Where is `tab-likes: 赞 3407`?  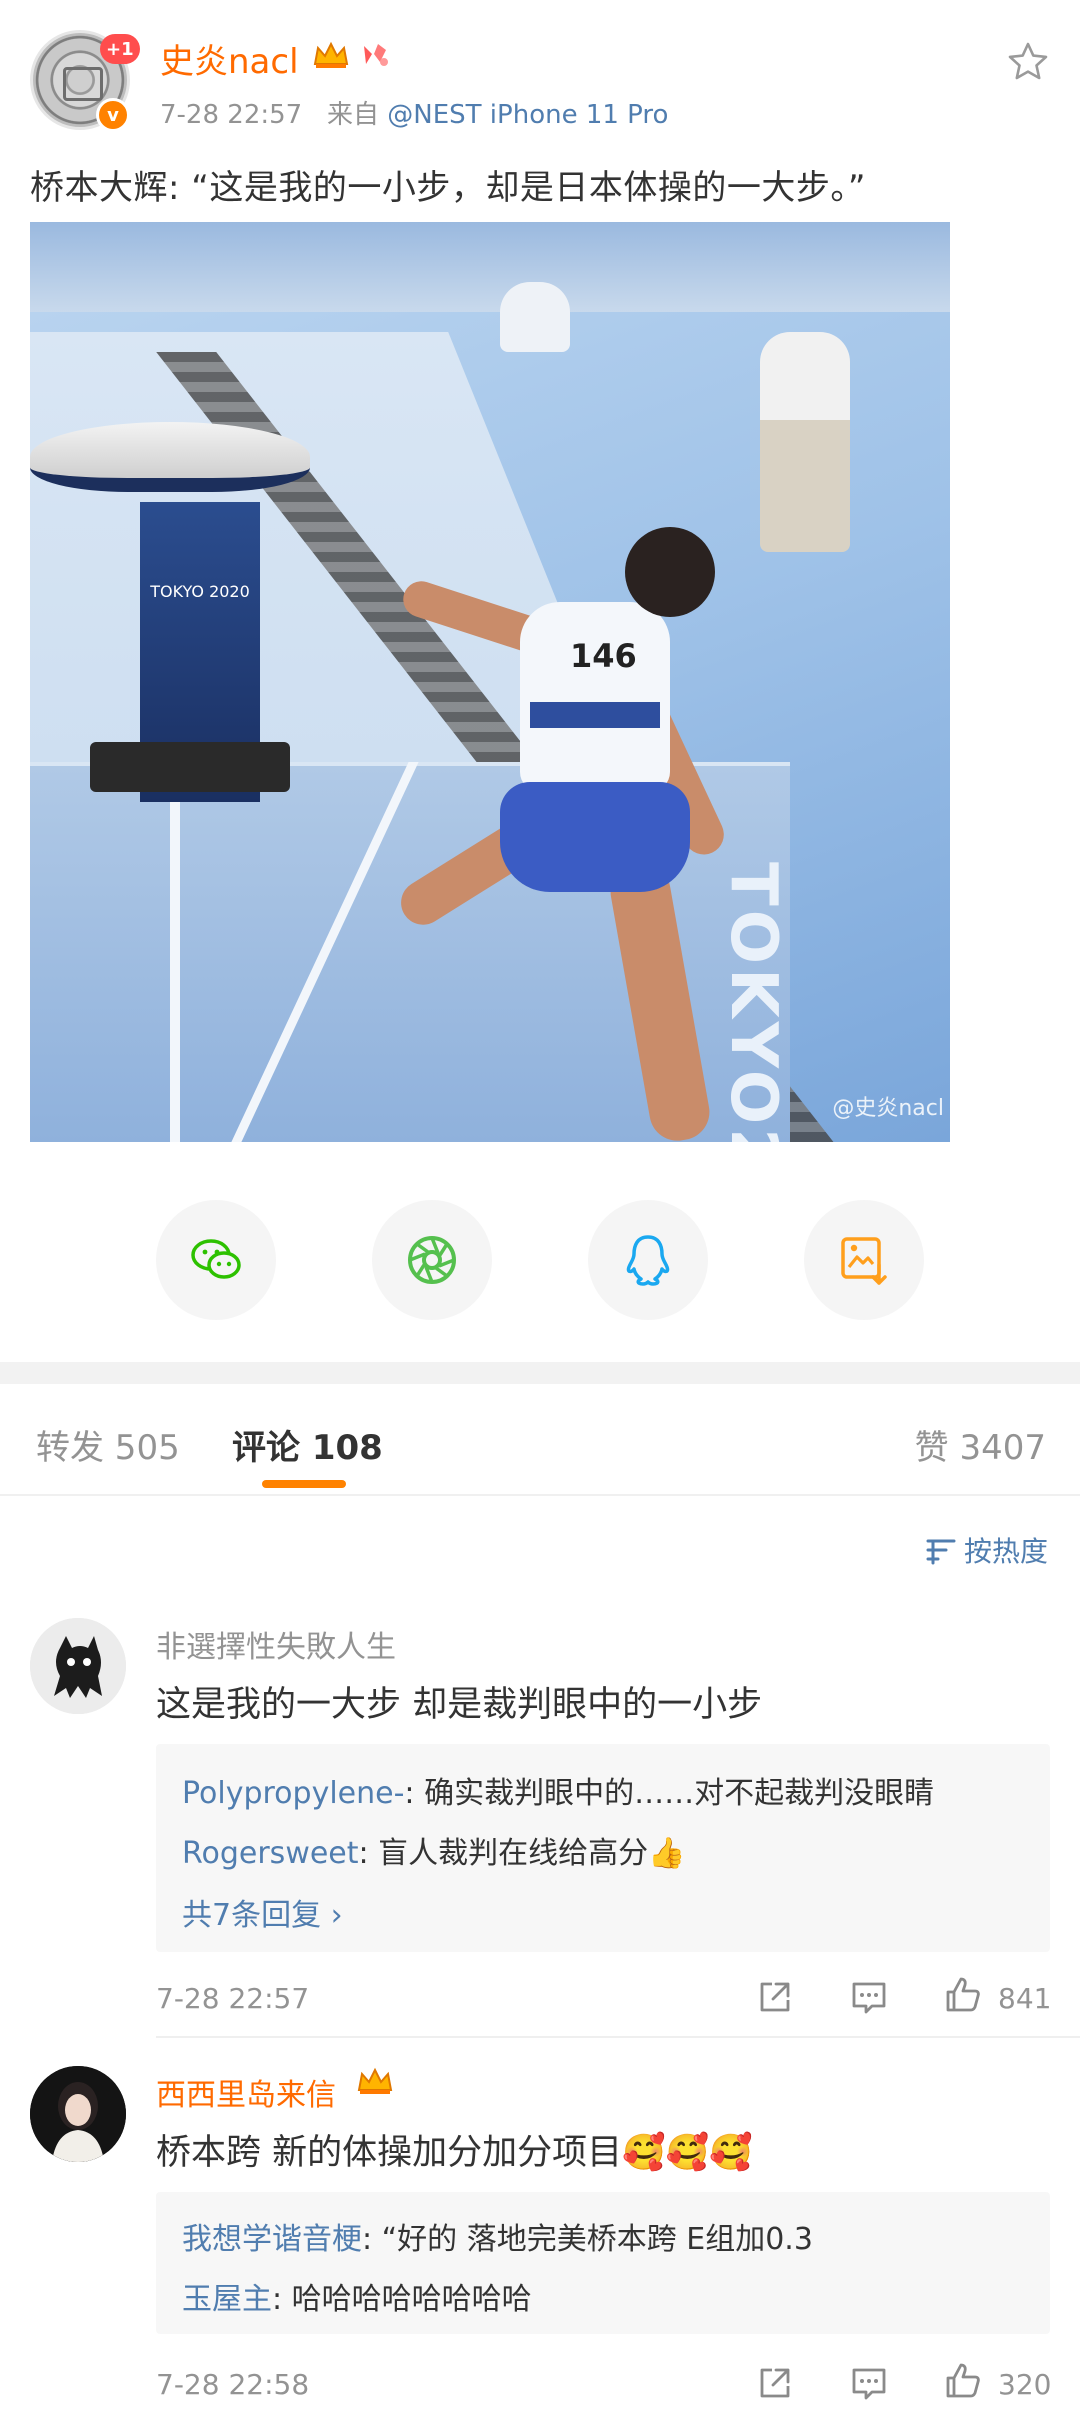 tab-likes: 赞 3407 is located at coordinates (980, 1444).